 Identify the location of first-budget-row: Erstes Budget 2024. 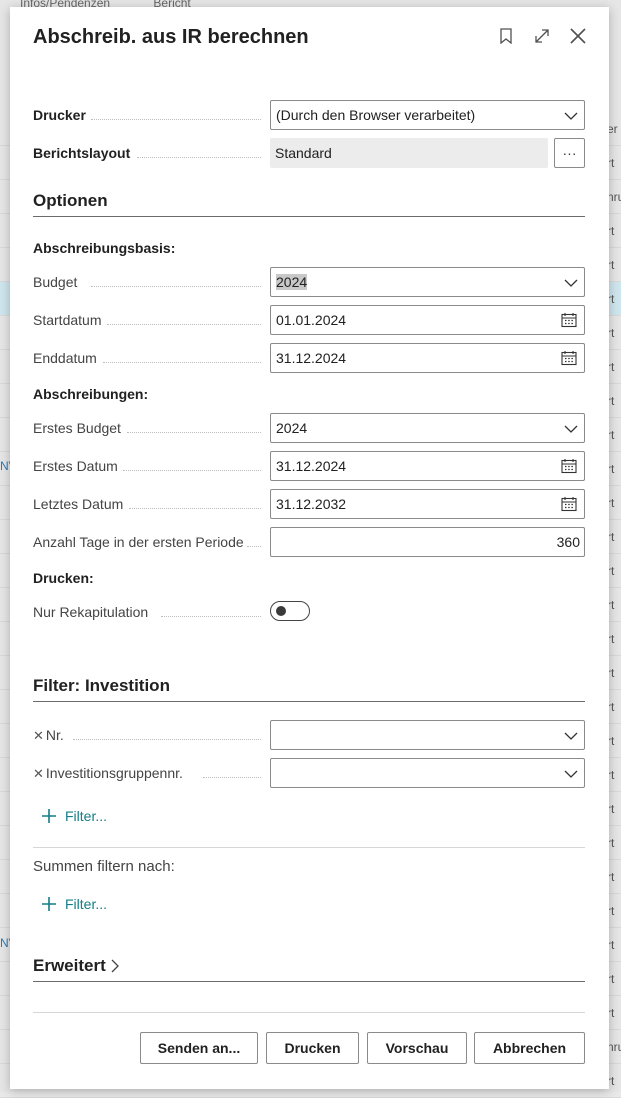
(309, 428).